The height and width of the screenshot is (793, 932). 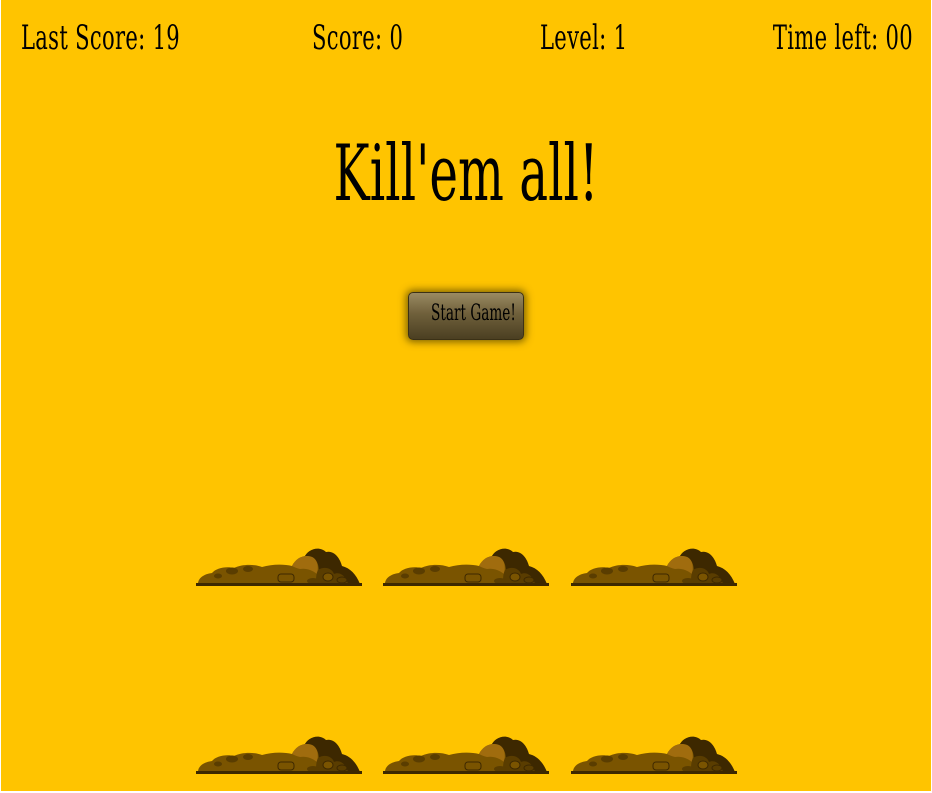 What do you see at coordinates (358, 38) in the screenshot?
I see `score-display: Score: 0` at bounding box center [358, 38].